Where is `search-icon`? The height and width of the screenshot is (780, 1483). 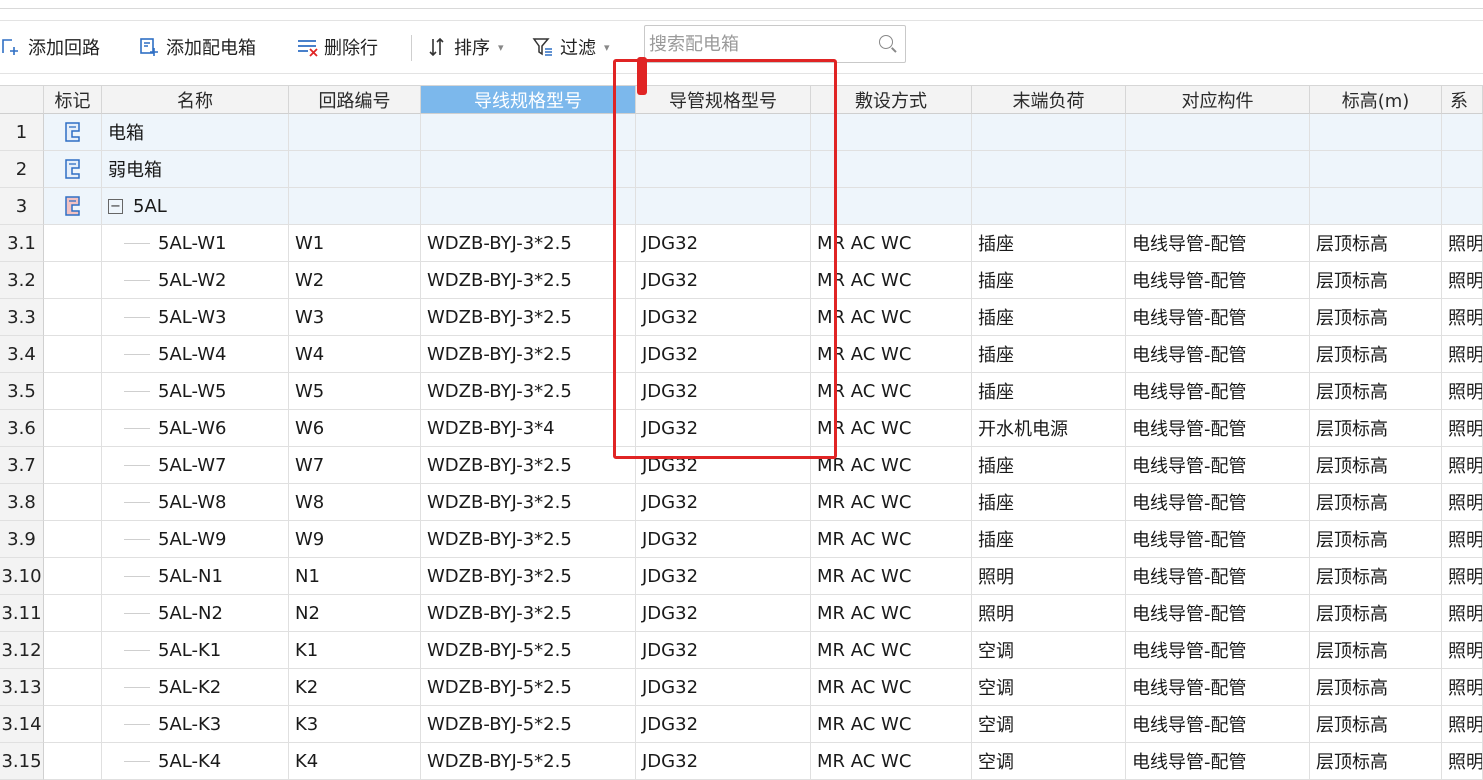 search-icon is located at coordinates (886, 42).